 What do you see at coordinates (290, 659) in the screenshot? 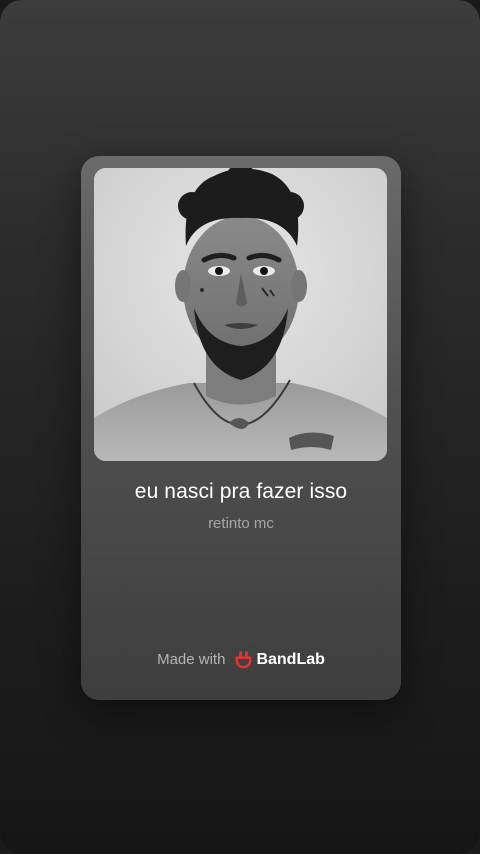
I see `brand-name: BandLab` at bounding box center [290, 659].